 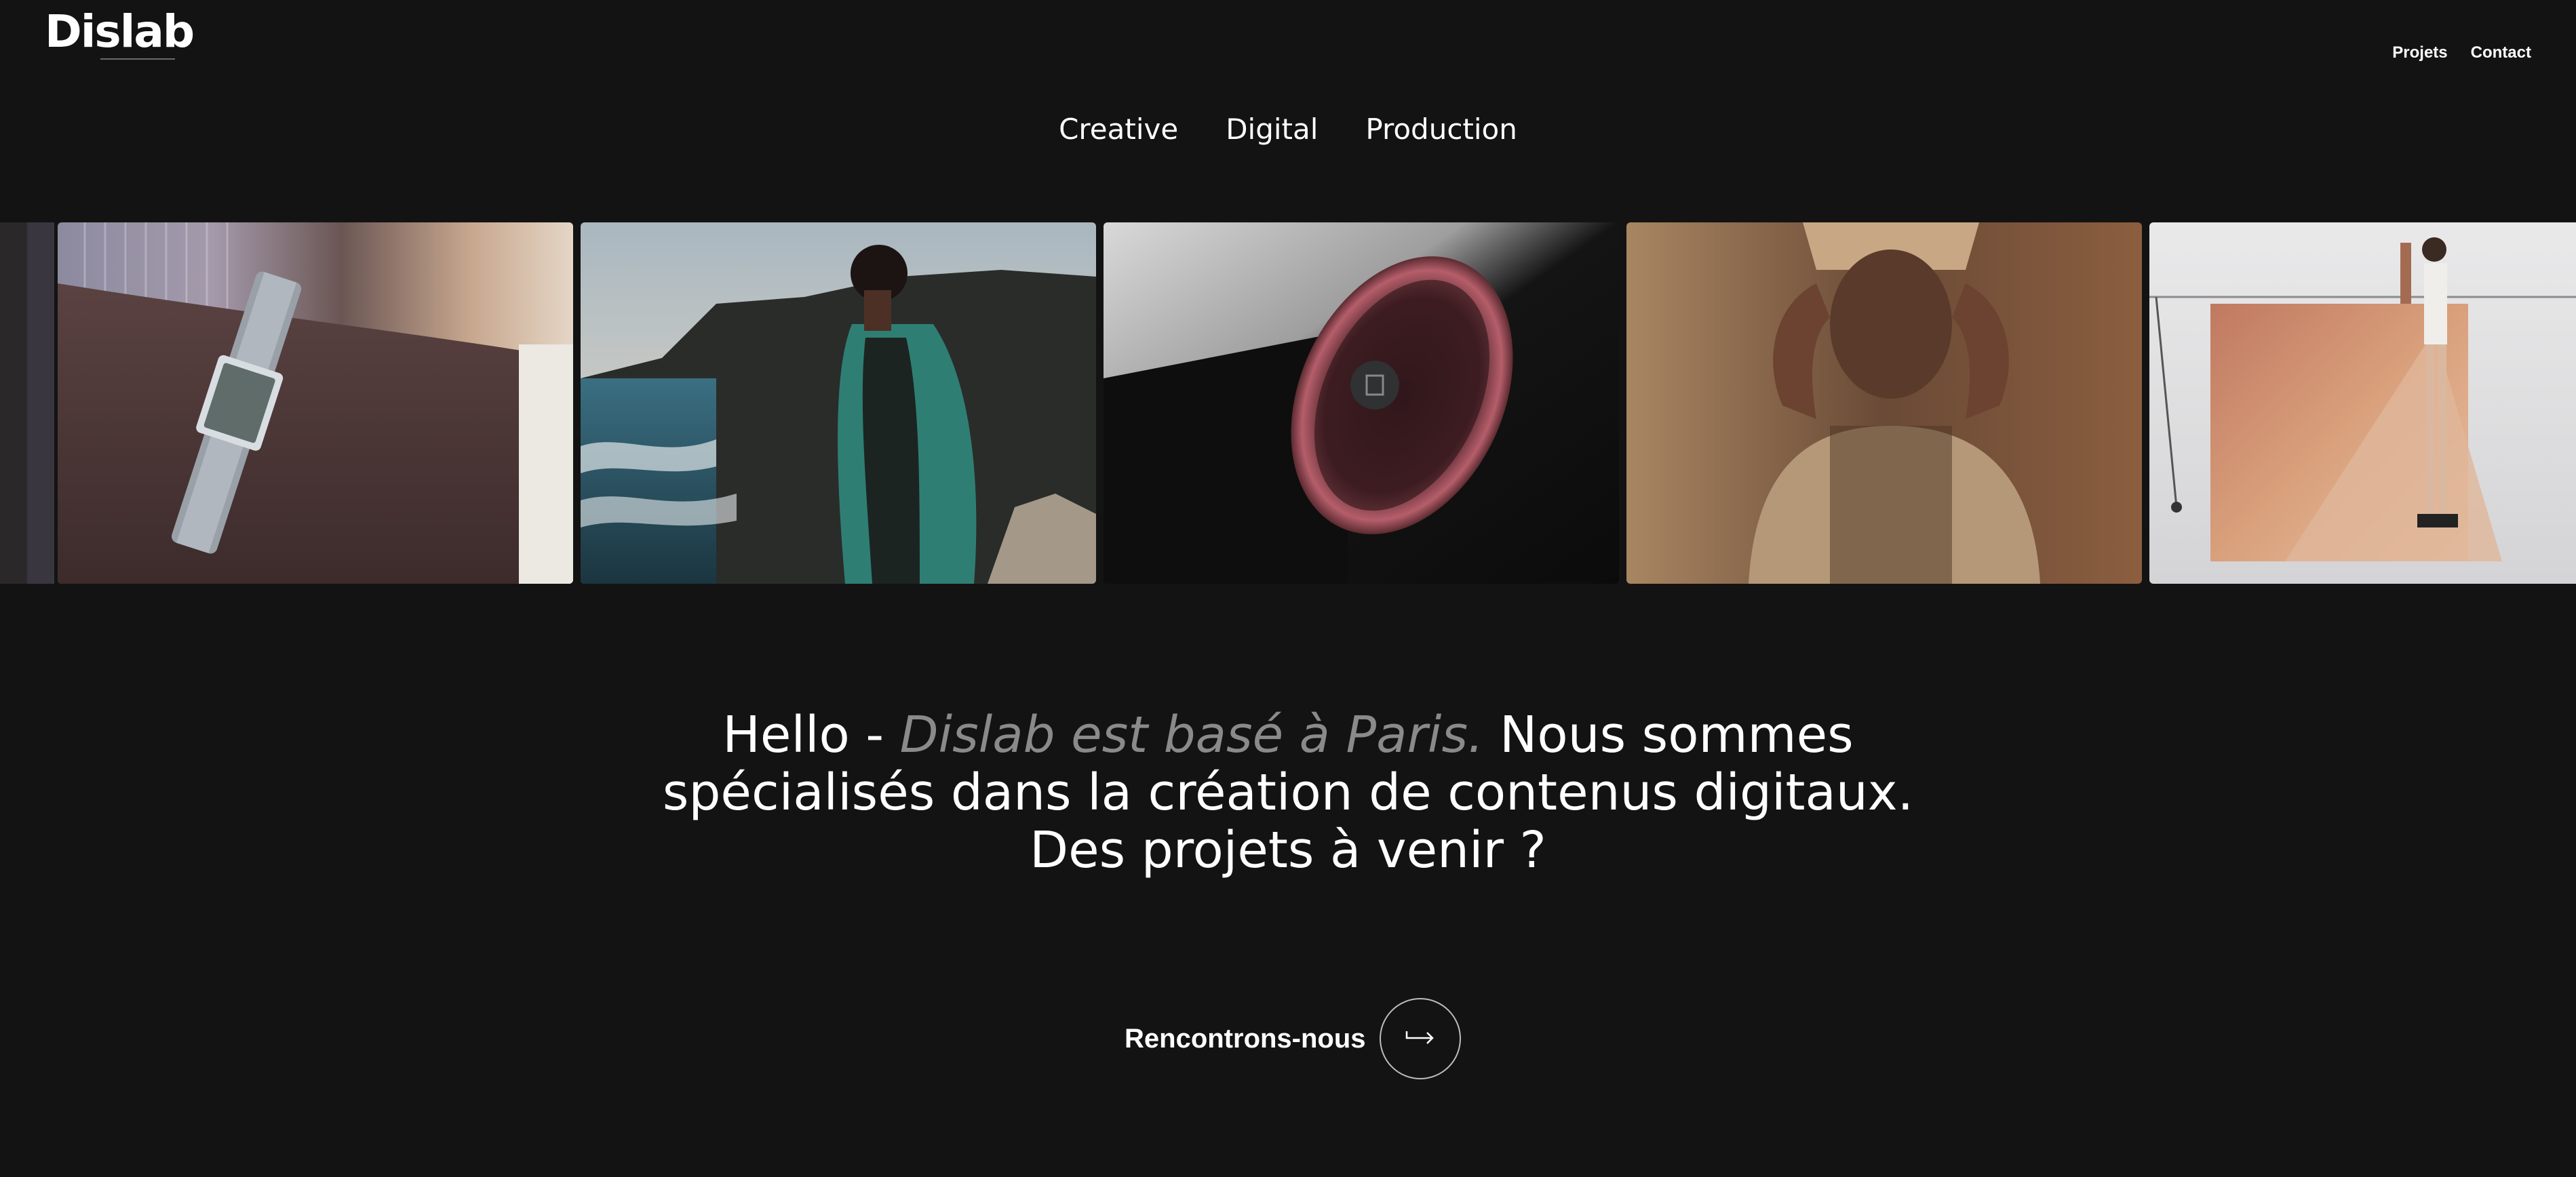 What do you see at coordinates (2461, 53) in the screenshot?
I see `top-nav: Projets Contact` at bounding box center [2461, 53].